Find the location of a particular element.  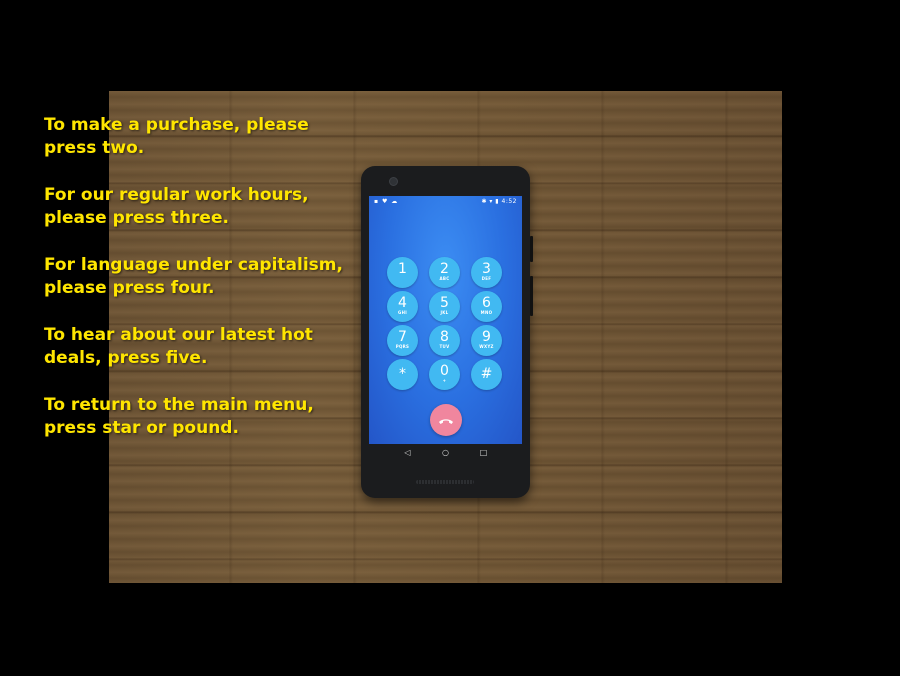

key-digit: 0 is located at coordinates (444, 371).